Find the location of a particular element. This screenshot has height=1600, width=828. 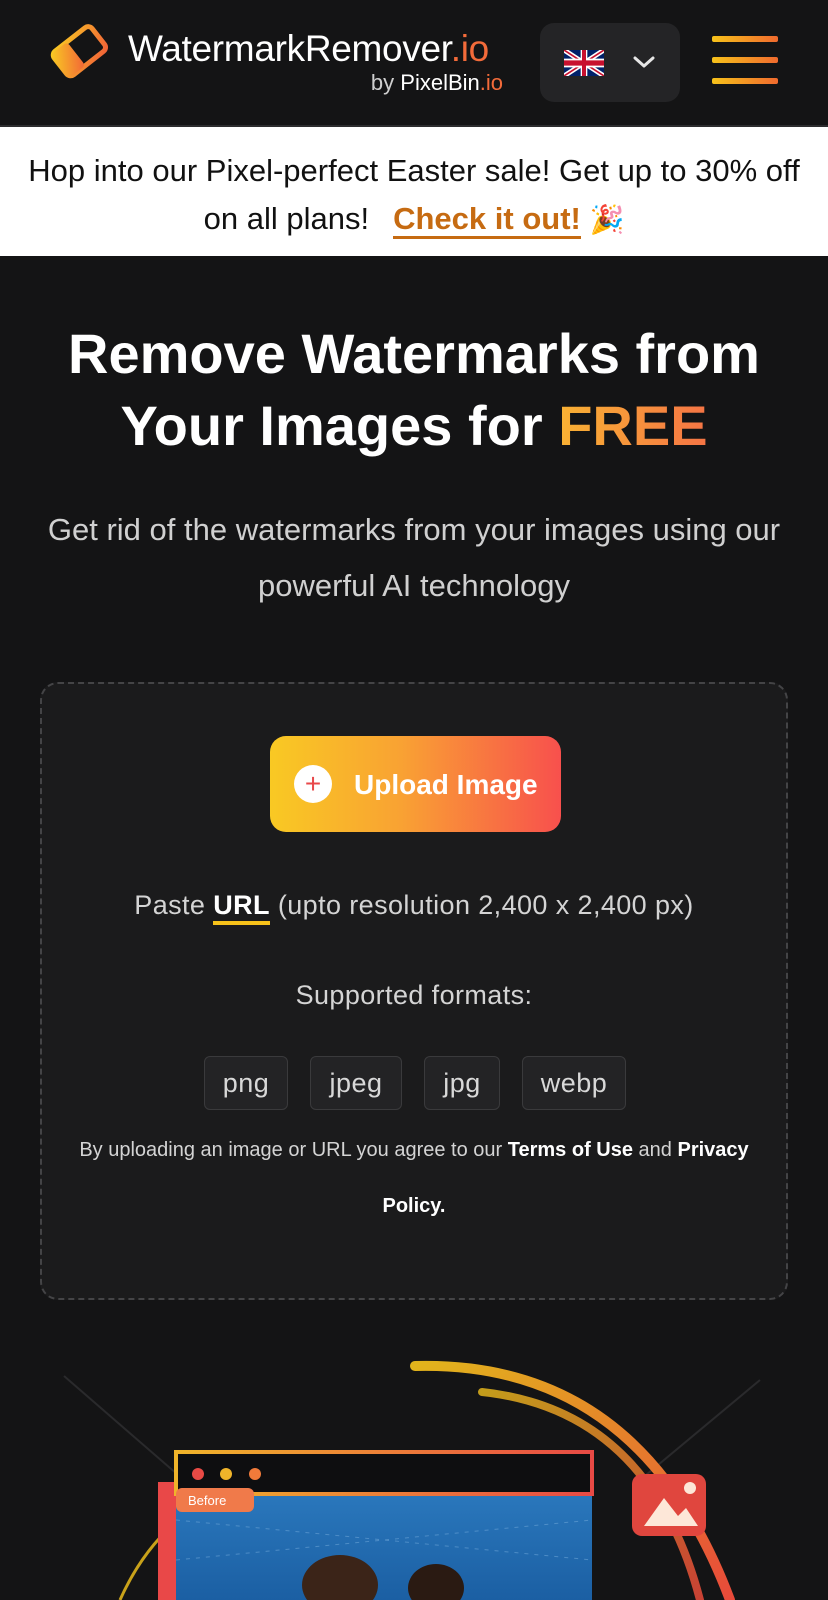

supported-formats-label: Supported formats: is located at coordinates (414, 995).